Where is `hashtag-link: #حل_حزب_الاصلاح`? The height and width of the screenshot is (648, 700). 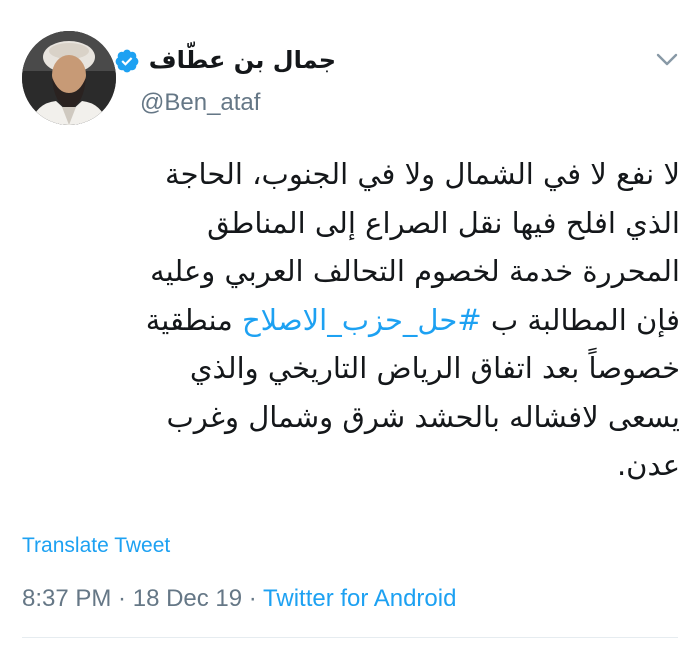
hashtag-link: #حل_حزب_الاصلاح is located at coordinates (362, 320).